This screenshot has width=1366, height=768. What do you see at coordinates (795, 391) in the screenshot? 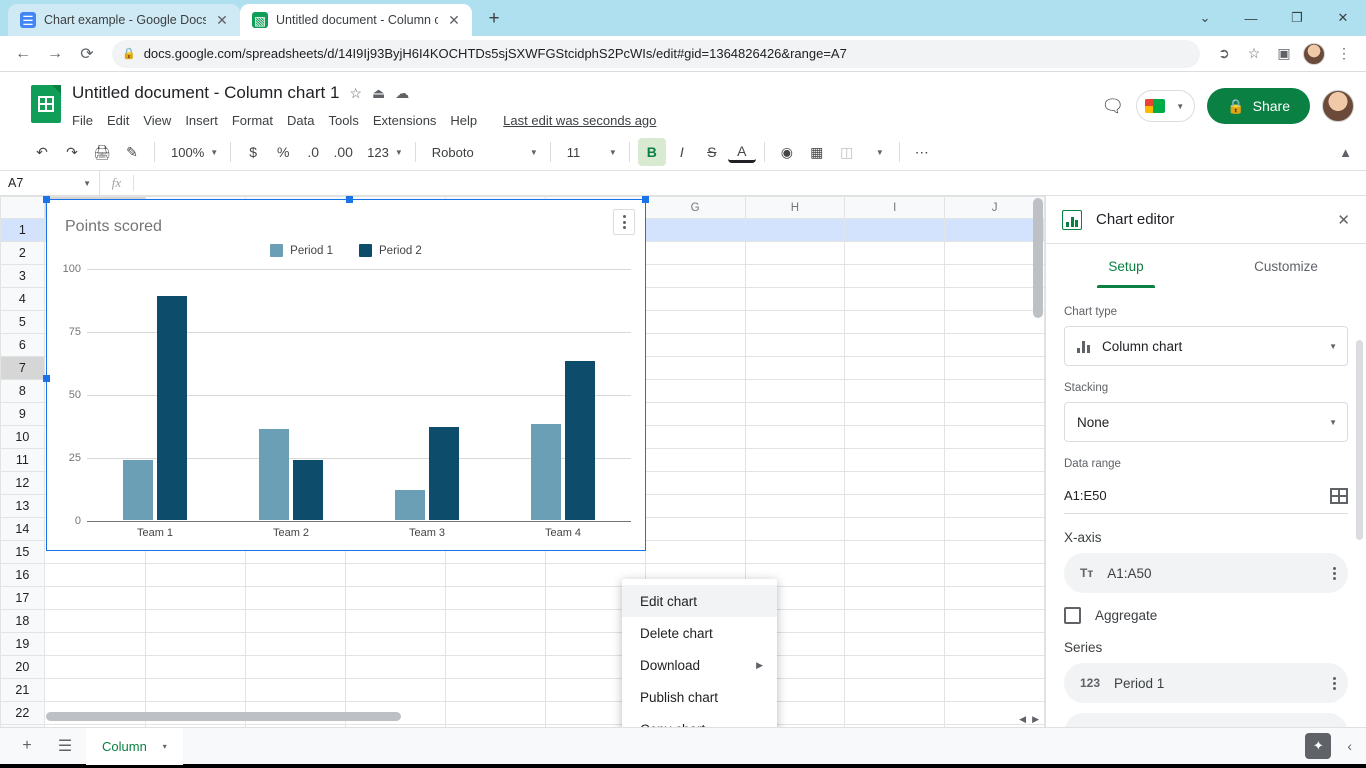
I see `cell-H8` at bounding box center [795, 391].